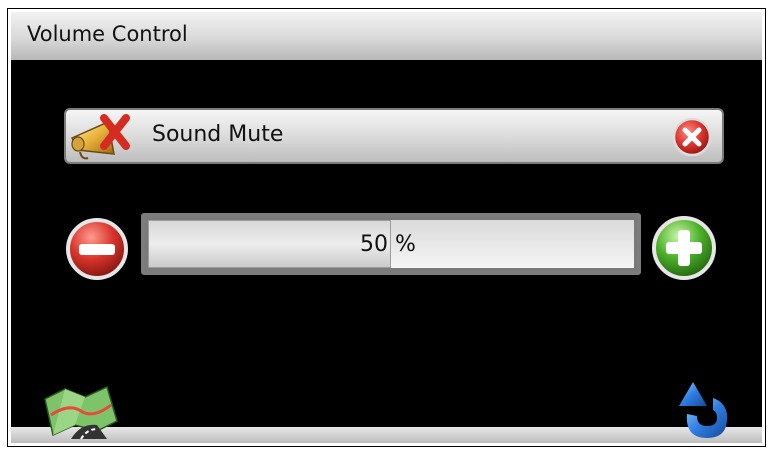  I want to click on volume-percent-number: 50, so click(374, 244).